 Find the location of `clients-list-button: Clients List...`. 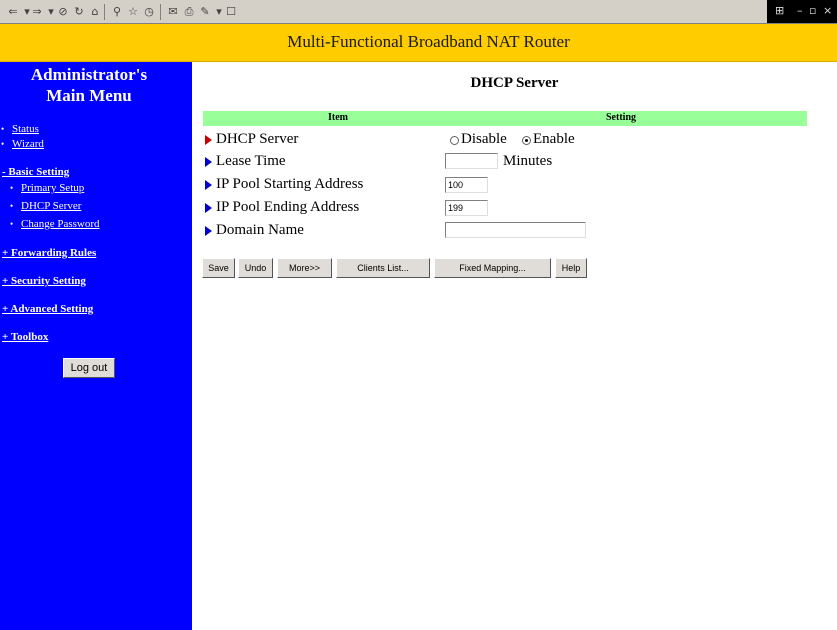

clients-list-button: Clients List... is located at coordinates (383, 268).